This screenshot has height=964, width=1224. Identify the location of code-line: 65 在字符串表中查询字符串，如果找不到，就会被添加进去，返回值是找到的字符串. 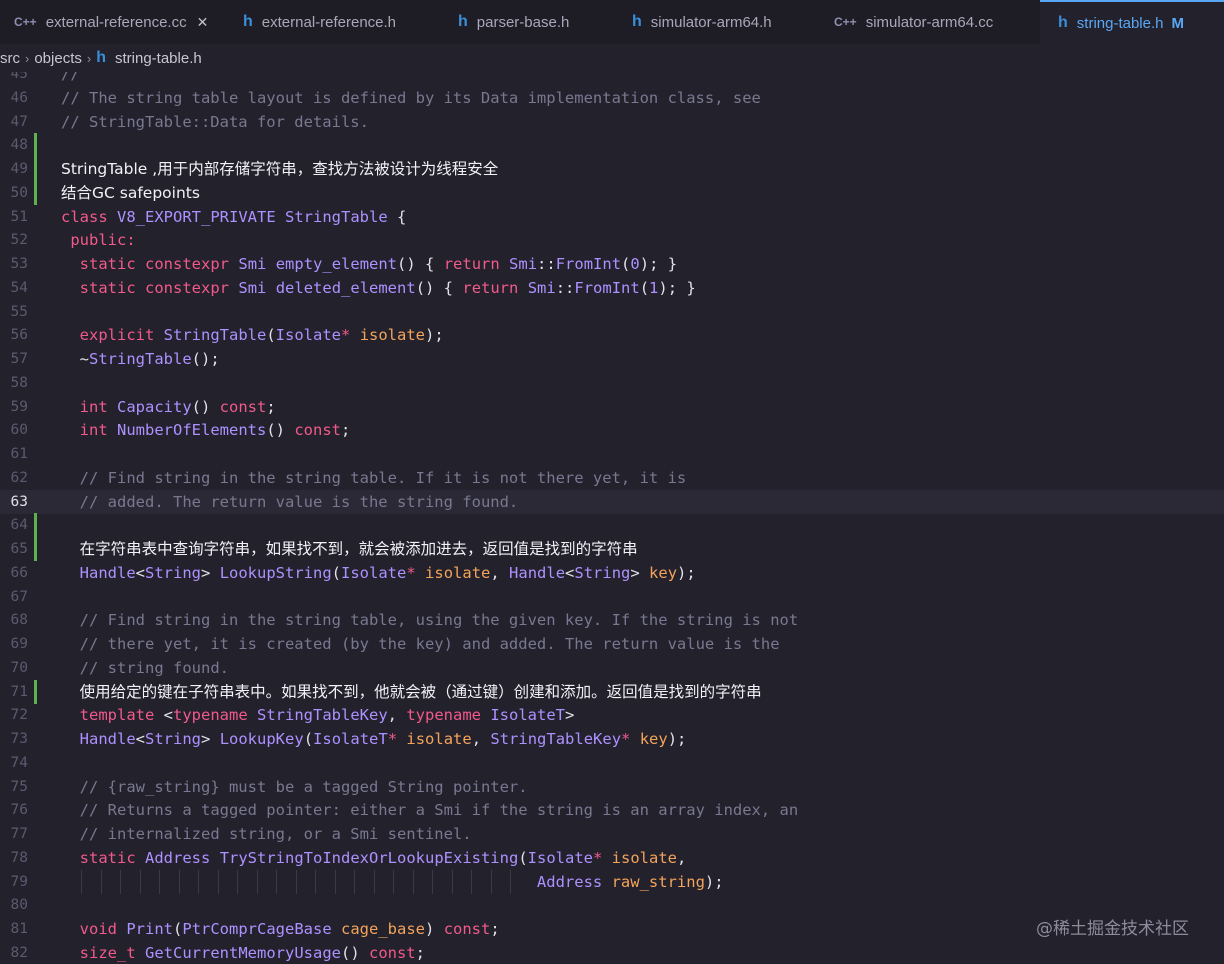
(612, 549).